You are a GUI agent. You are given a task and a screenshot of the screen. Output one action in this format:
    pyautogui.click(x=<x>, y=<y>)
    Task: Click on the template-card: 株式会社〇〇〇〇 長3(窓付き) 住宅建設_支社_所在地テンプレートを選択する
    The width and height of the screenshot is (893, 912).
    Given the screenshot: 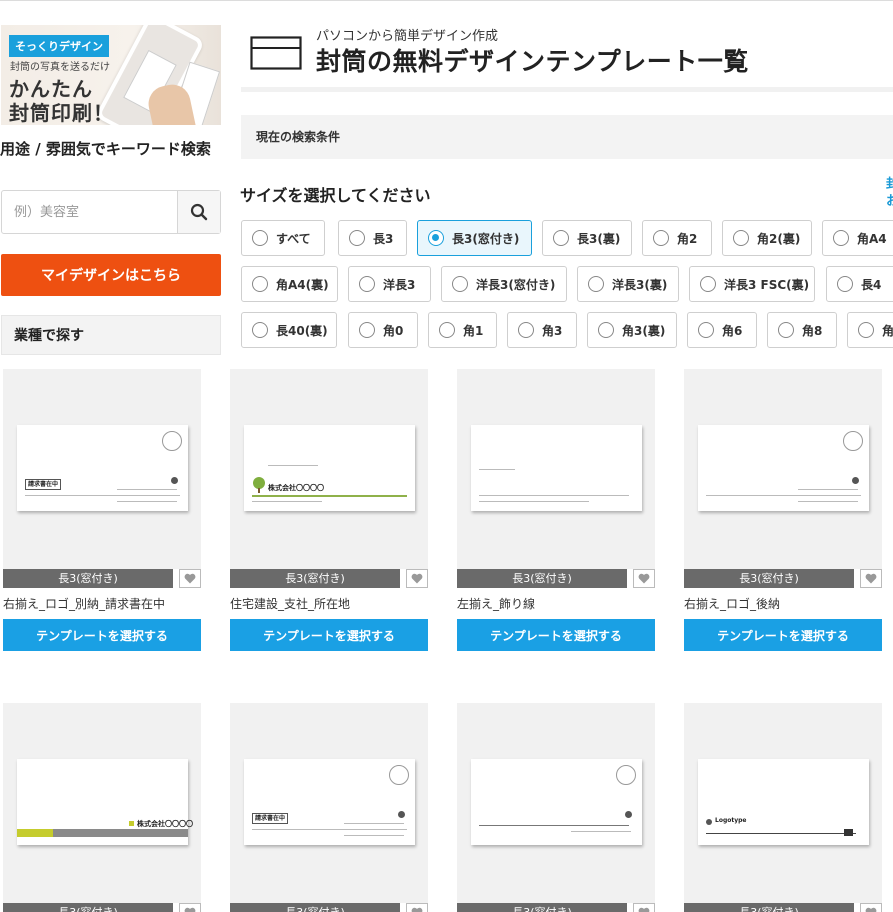 What is the action you would take?
    pyautogui.click(x=329, y=510)
    